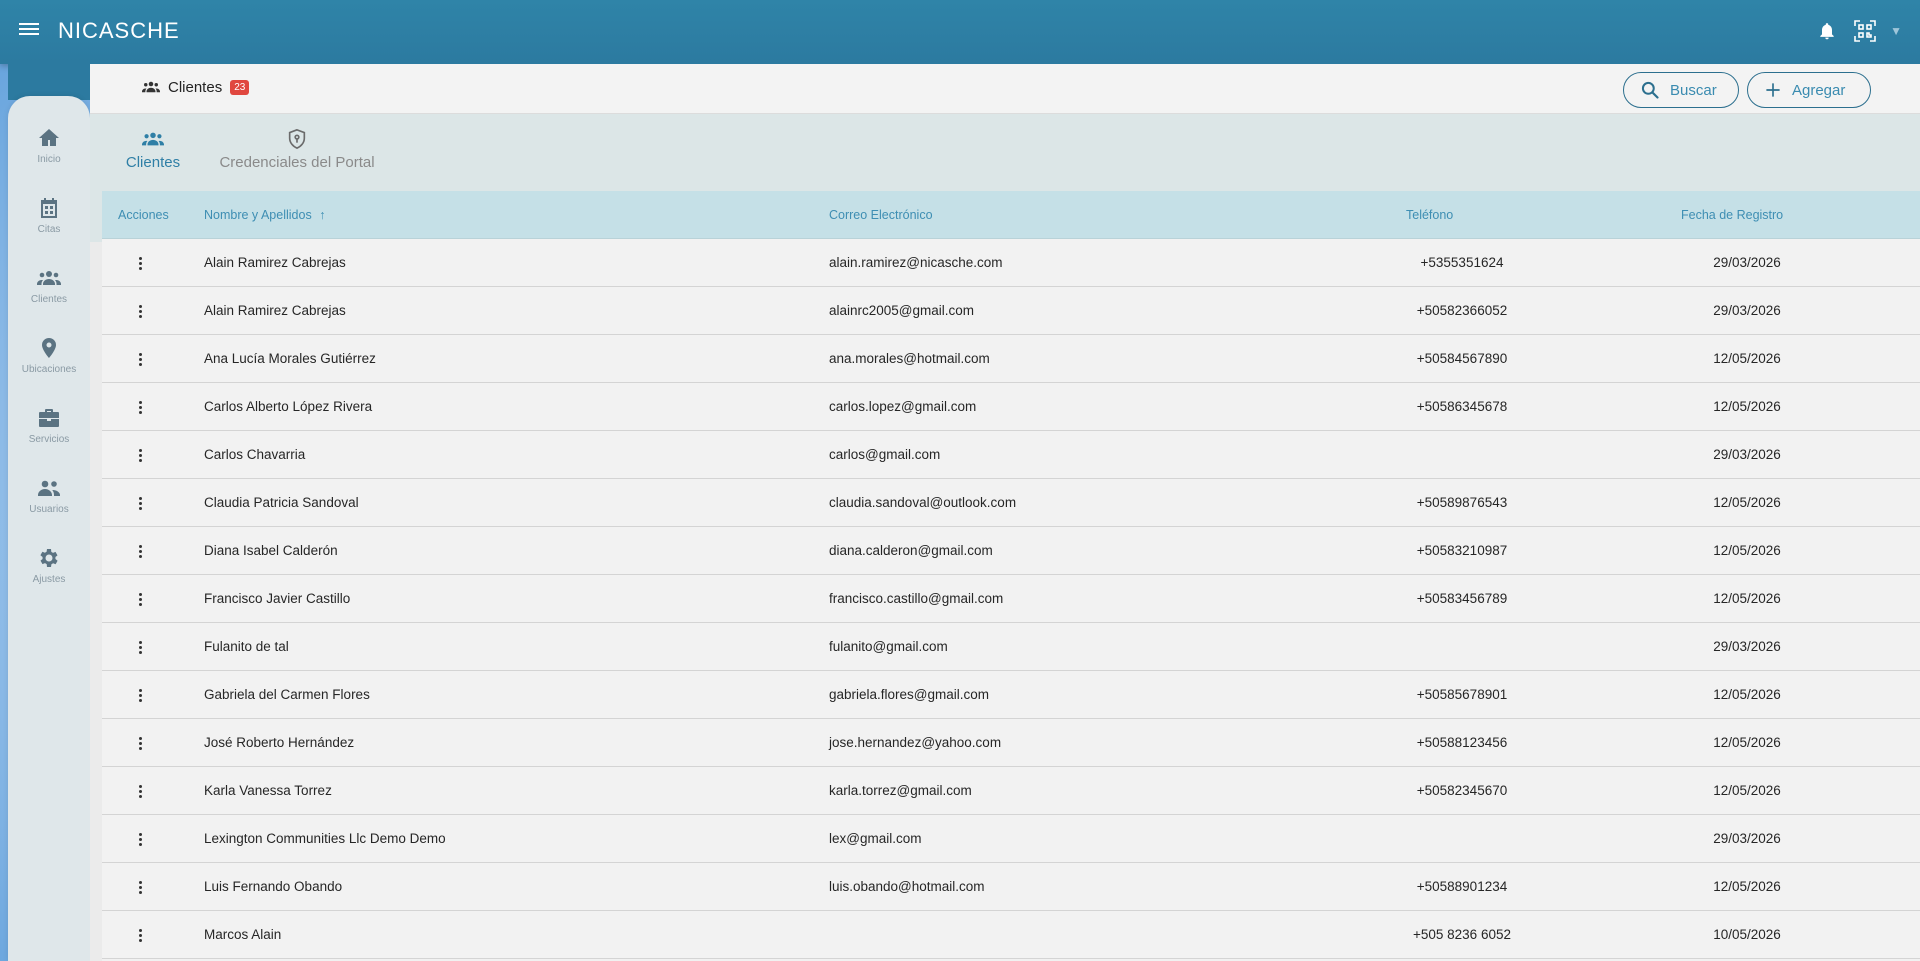 The height and width of the screenshot is (961, 1920). What do you see at coordinates (246, 646) in the screenshot?
I see `cell-name: Fulanito de tal` at bounding box center [246, 646].